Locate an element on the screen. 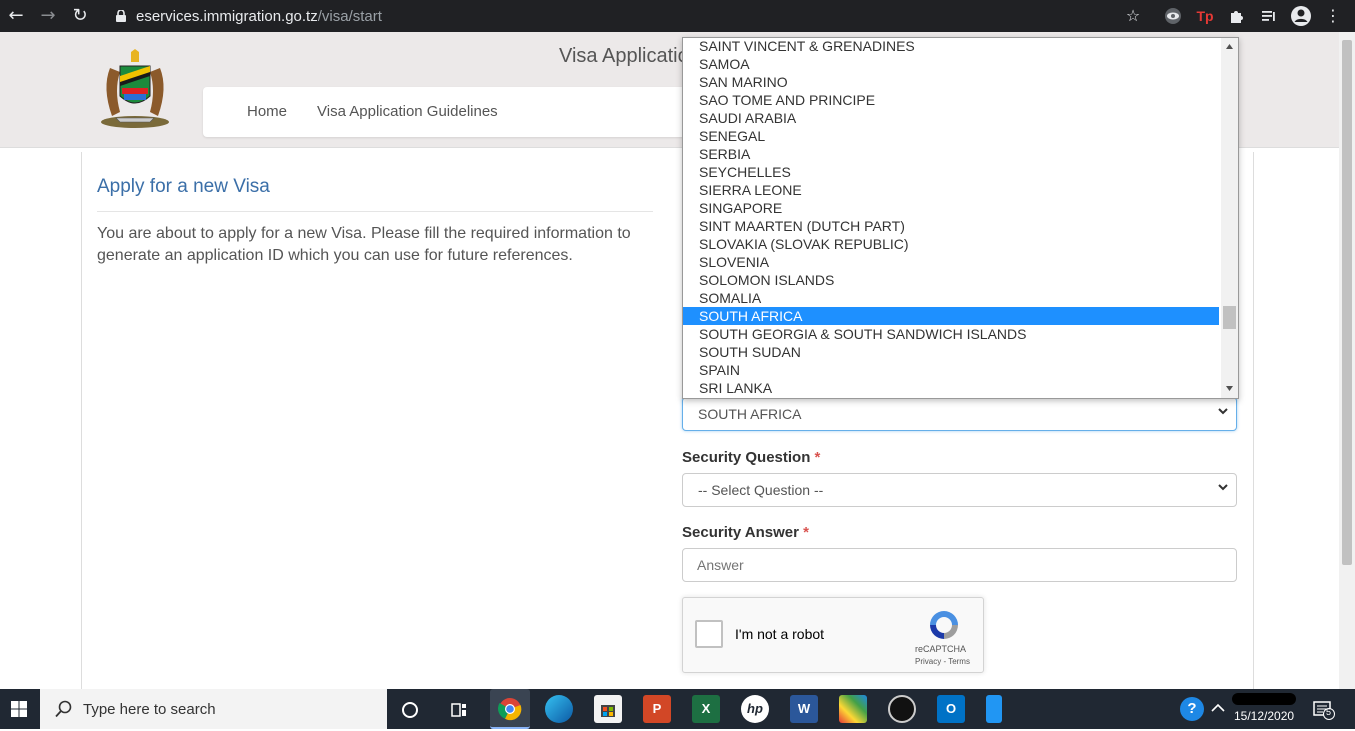 This screenshot has width=1355, height=731. dropdown-option: SIERRA LEONE is located at coordinates (951, 190).